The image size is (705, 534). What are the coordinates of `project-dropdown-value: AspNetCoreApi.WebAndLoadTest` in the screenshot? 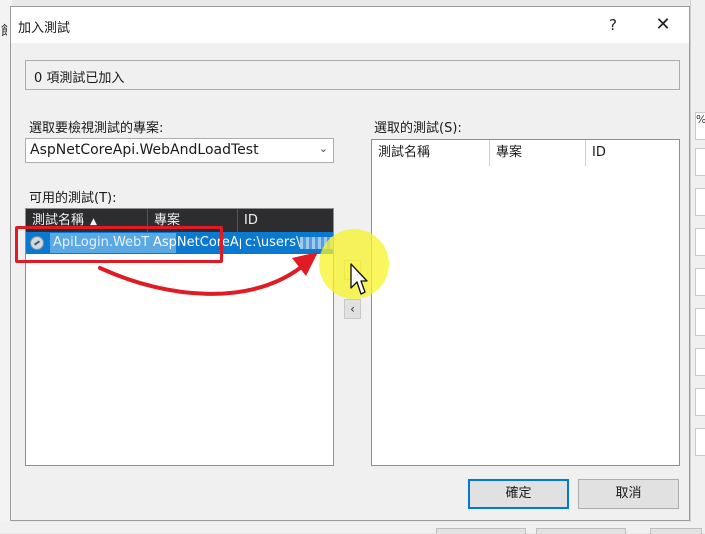 It's located at (144, 150).